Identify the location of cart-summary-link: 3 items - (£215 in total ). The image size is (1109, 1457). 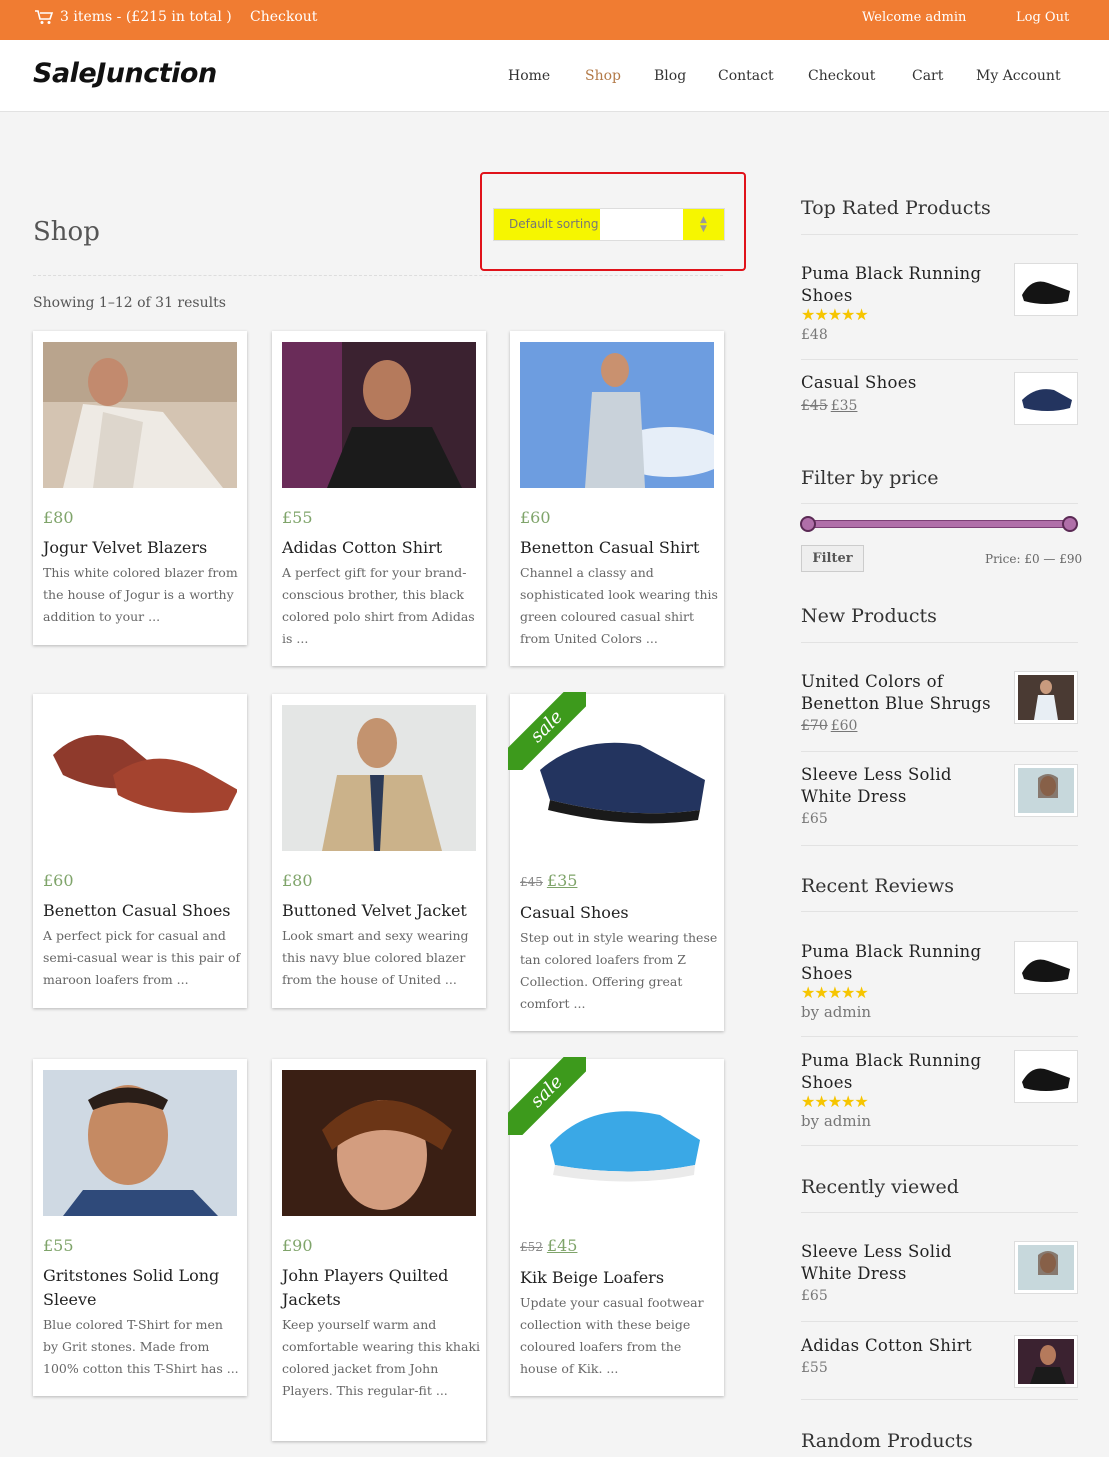
(133, 17).